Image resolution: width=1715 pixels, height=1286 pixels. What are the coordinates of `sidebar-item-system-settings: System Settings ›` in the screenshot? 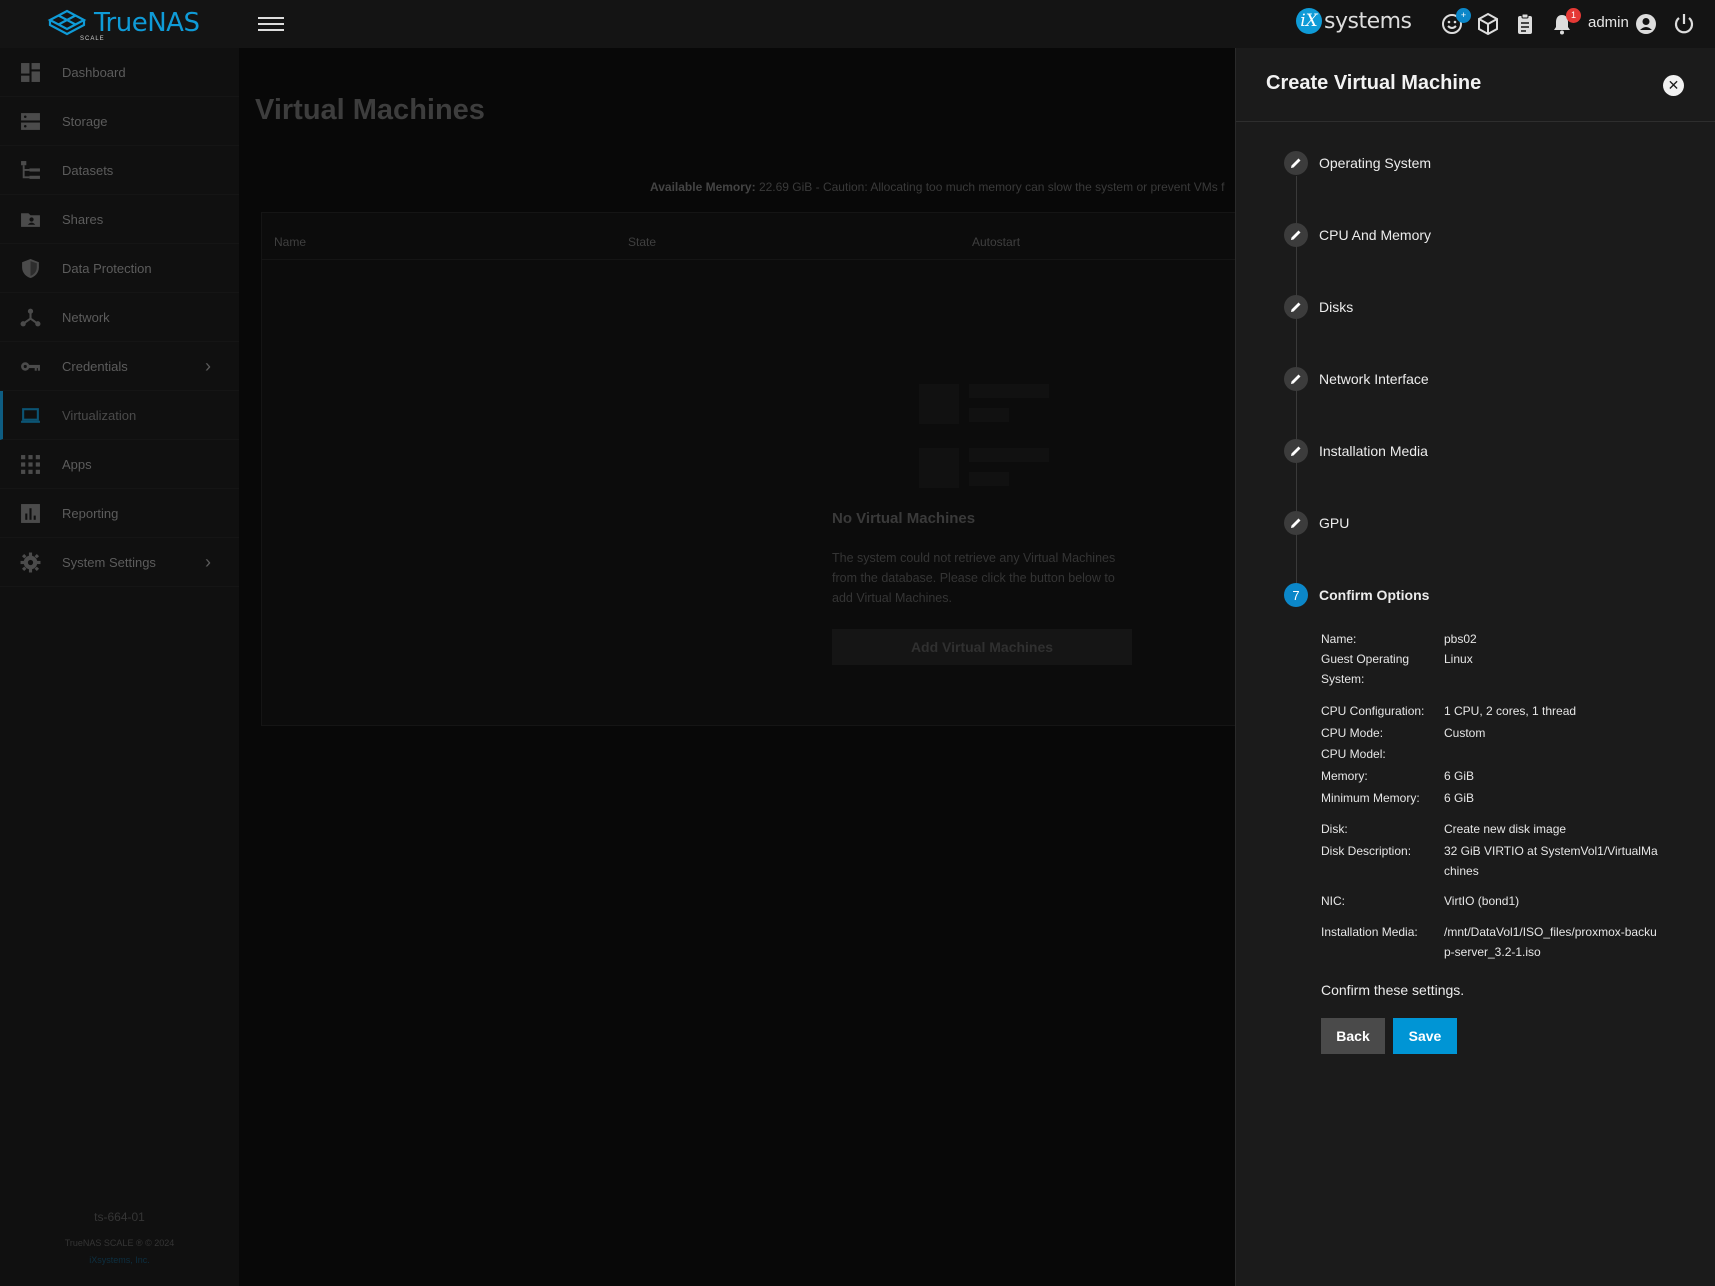 It's located at (119, 562).